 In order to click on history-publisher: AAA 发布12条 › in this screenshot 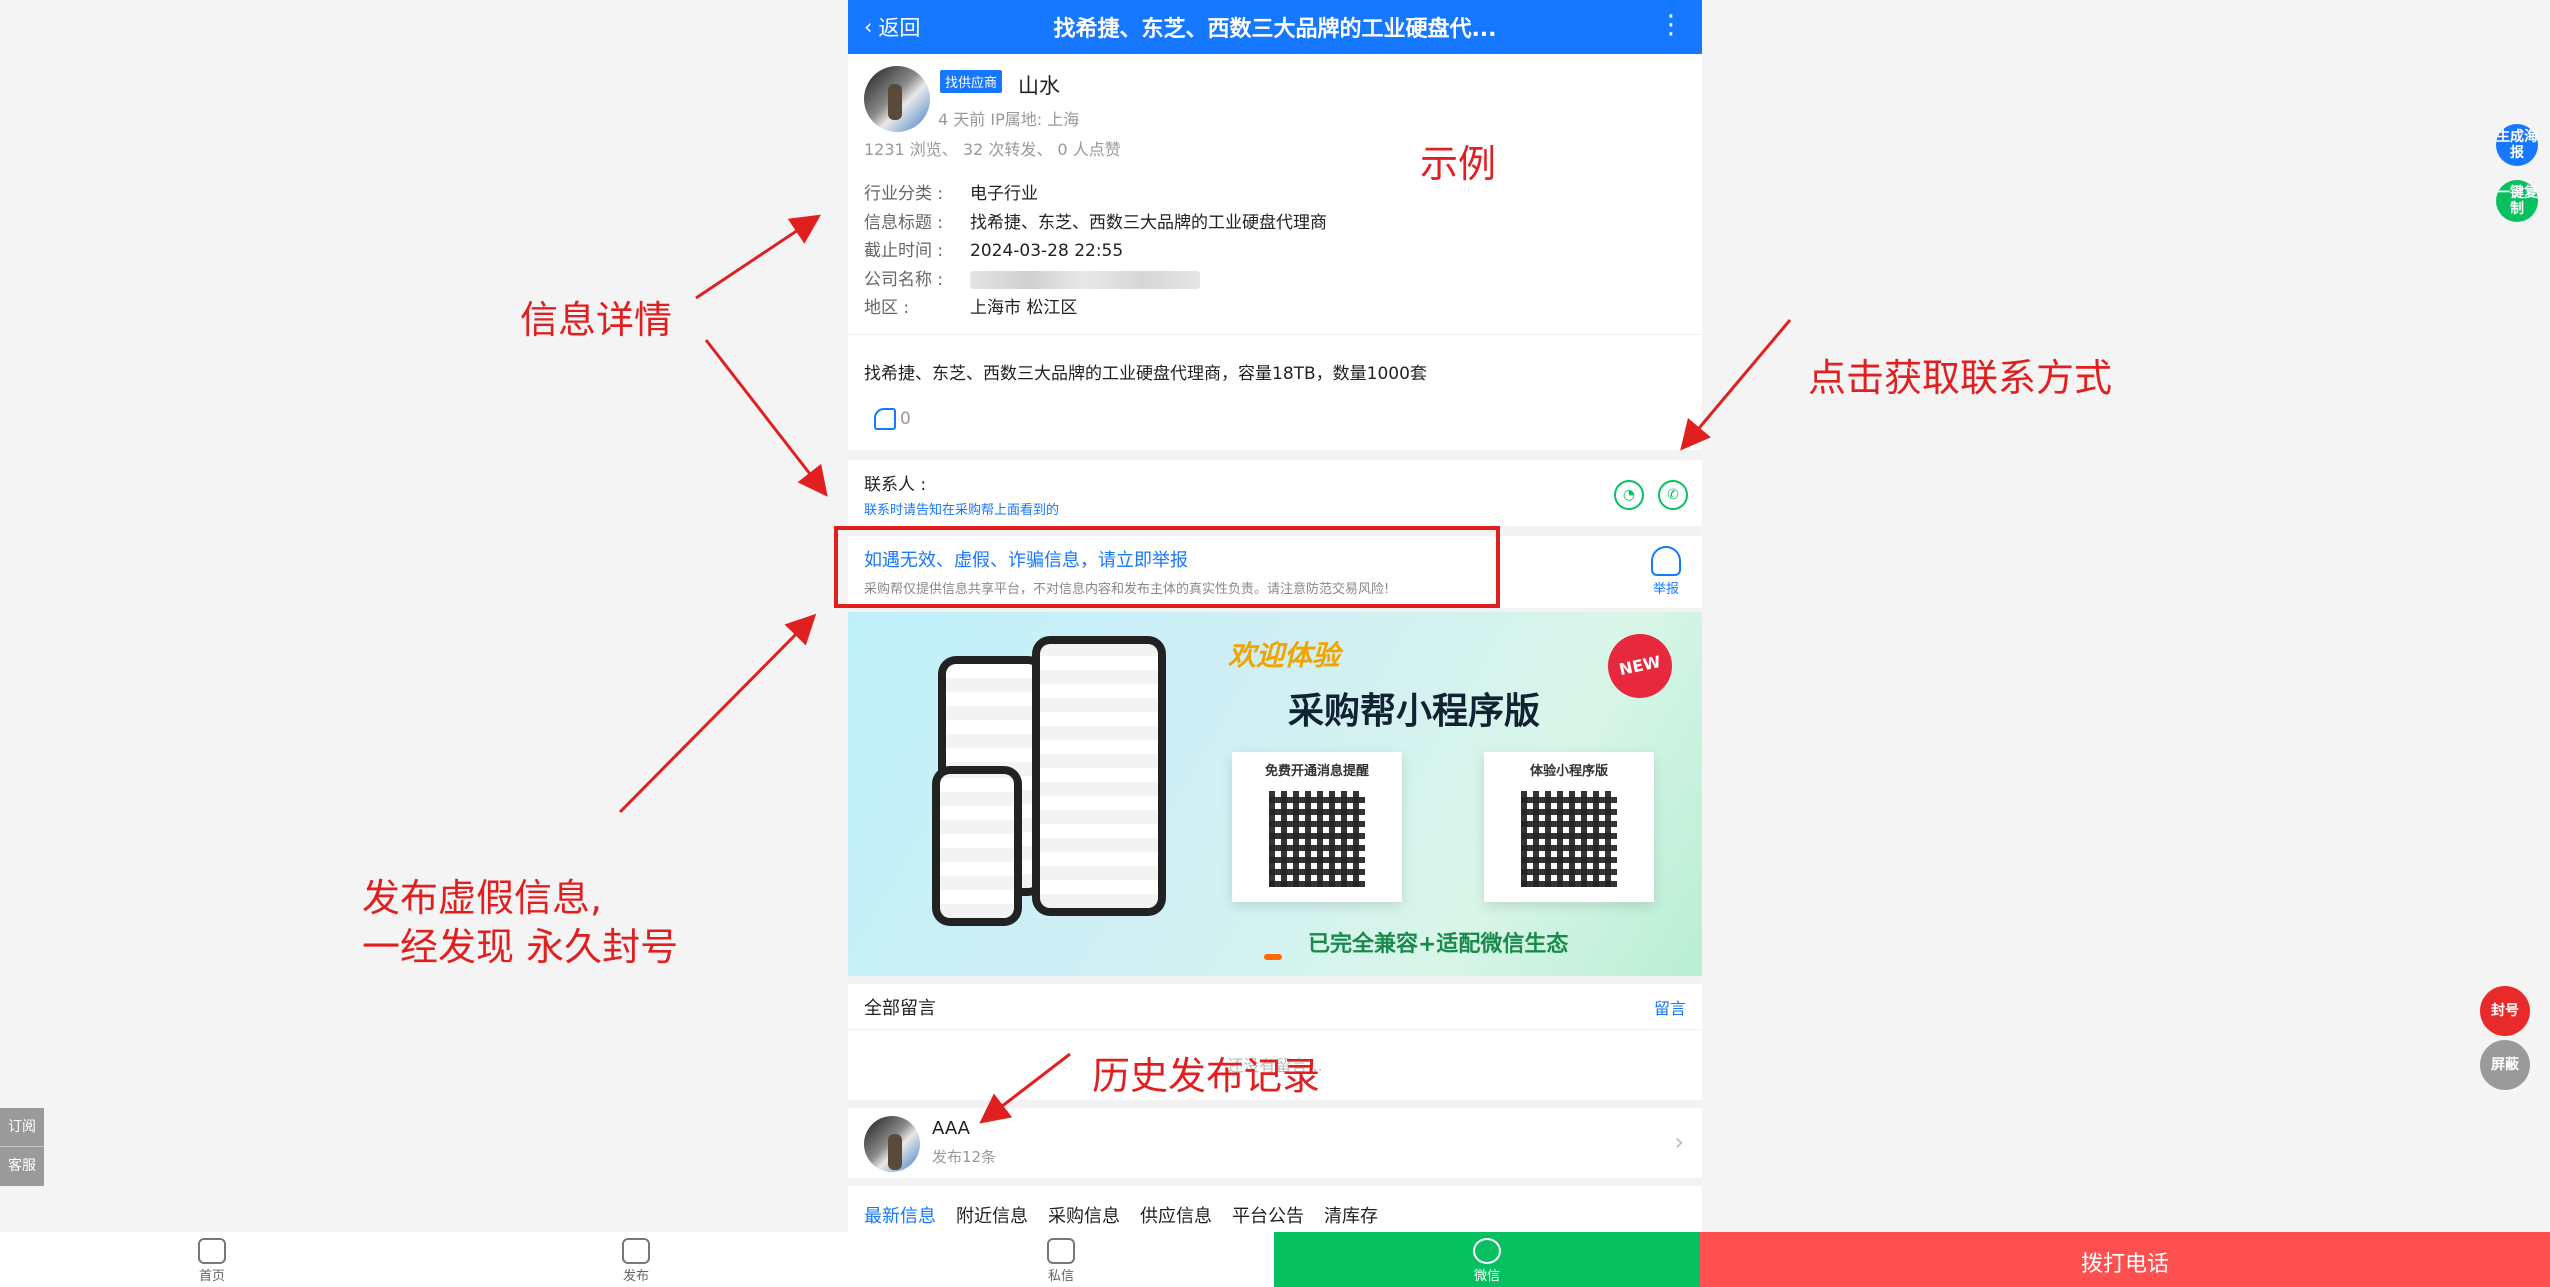, I will do `click(1275, 1143)`.